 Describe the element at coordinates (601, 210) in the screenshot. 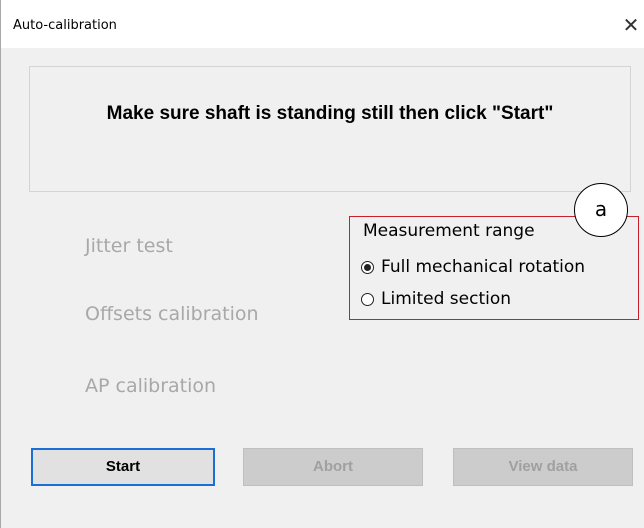

I see `callout-marker: a` at that location.